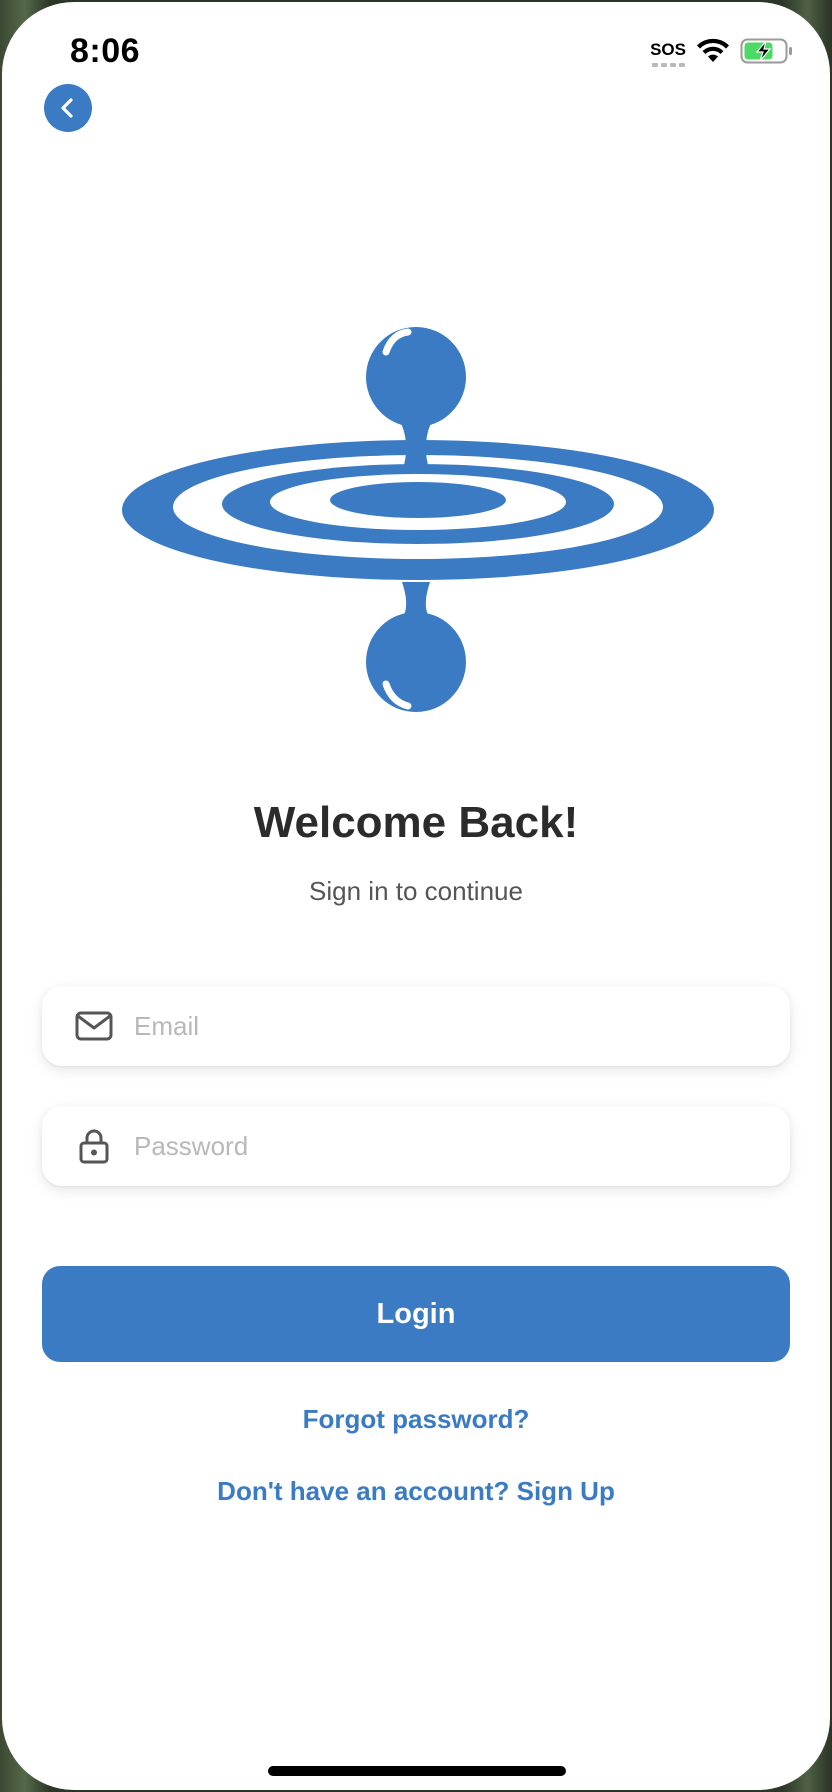  Describe the element at coordinates (167, 1025) in the screenshot. I see `email-placeholder: Email` at that location.